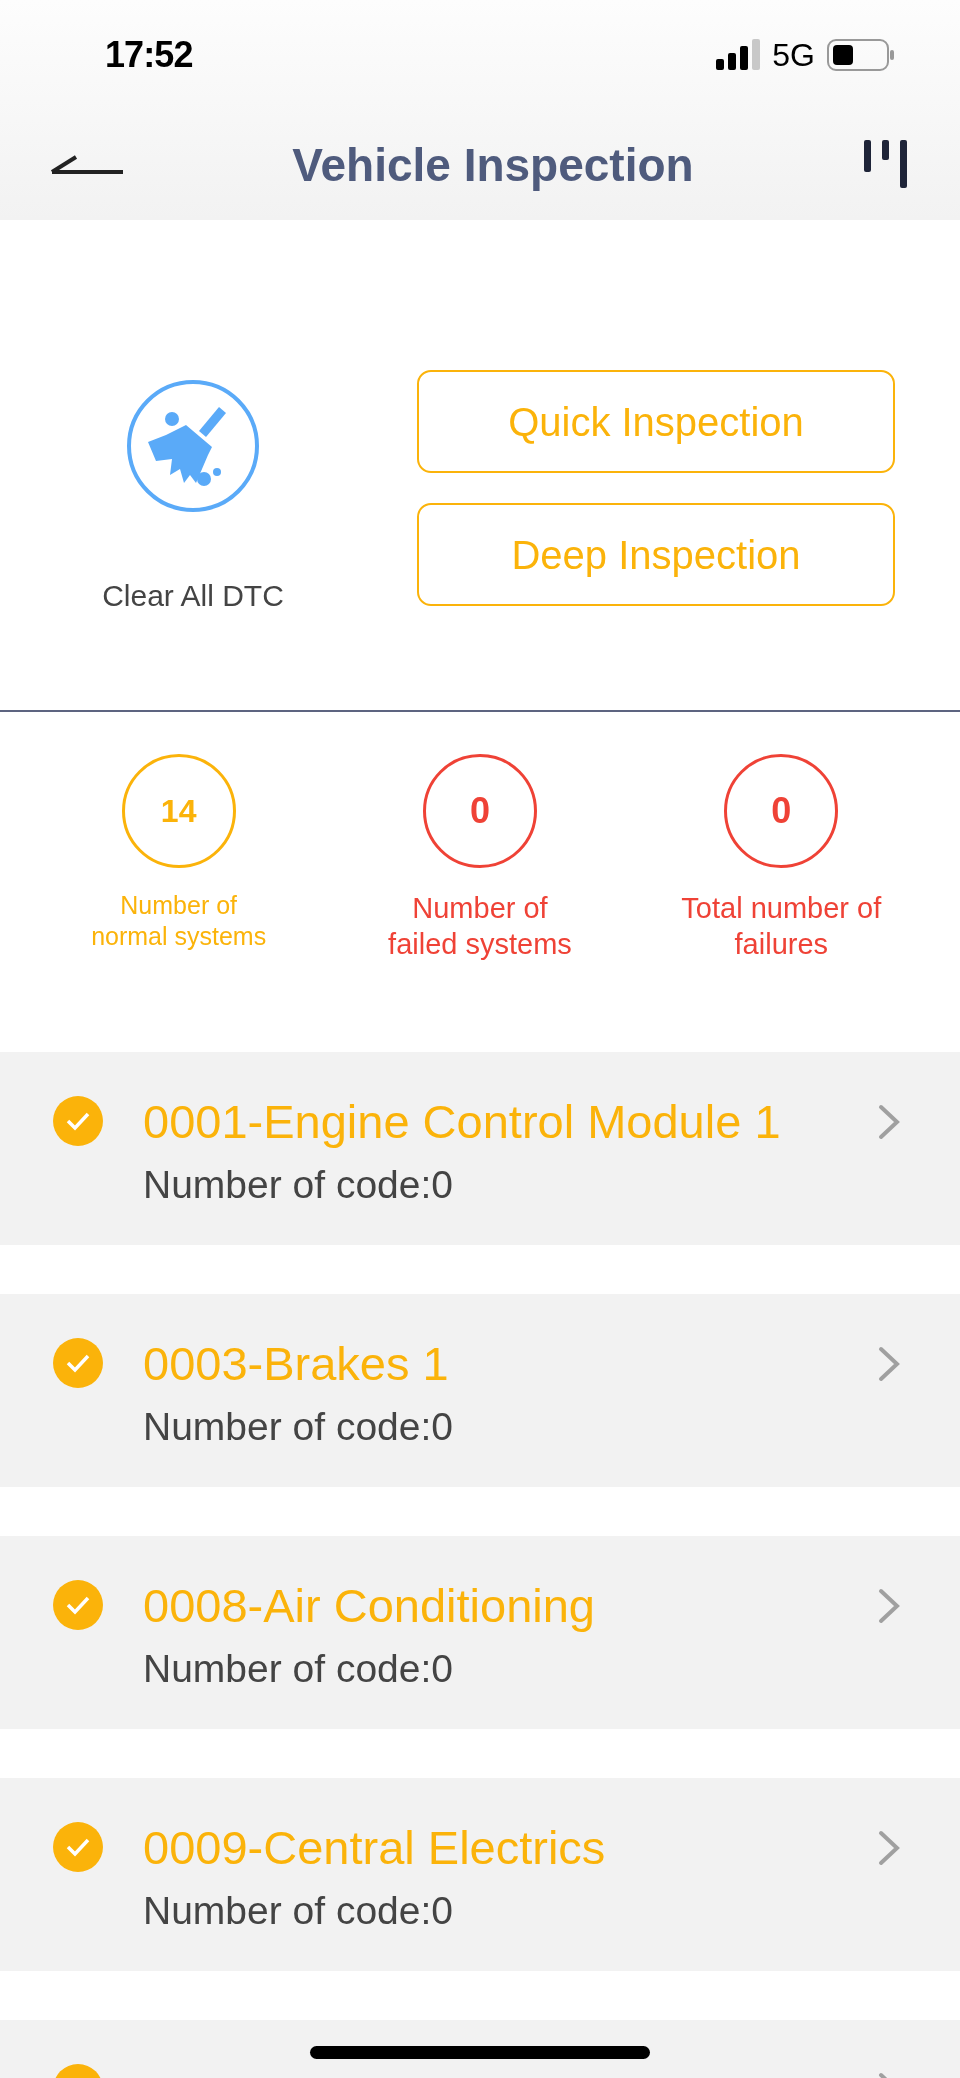 The width and height of the screenshot is (960, 2078). Describe the element at coordinates (861, 55) in the screenshot. I see `battery-icon` at that location.